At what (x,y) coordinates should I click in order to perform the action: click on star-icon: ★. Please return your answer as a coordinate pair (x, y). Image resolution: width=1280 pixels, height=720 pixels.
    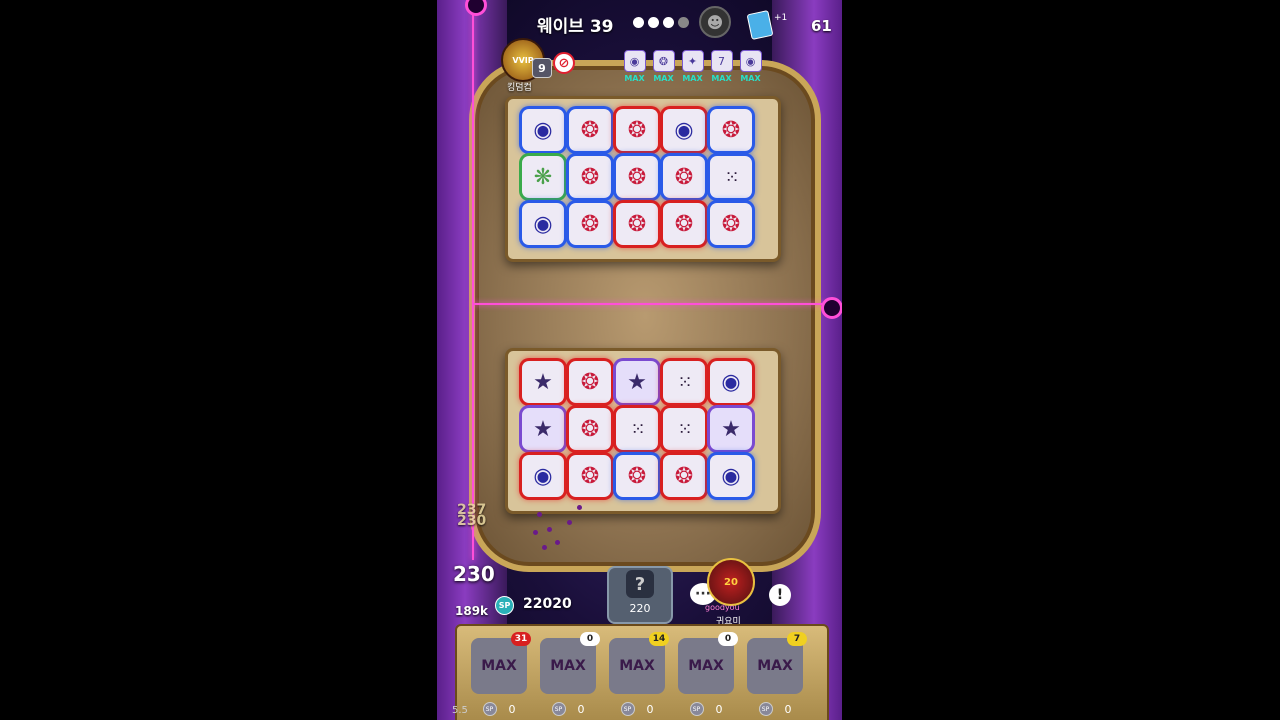
    Looking at the image, I should click on (637, 382).